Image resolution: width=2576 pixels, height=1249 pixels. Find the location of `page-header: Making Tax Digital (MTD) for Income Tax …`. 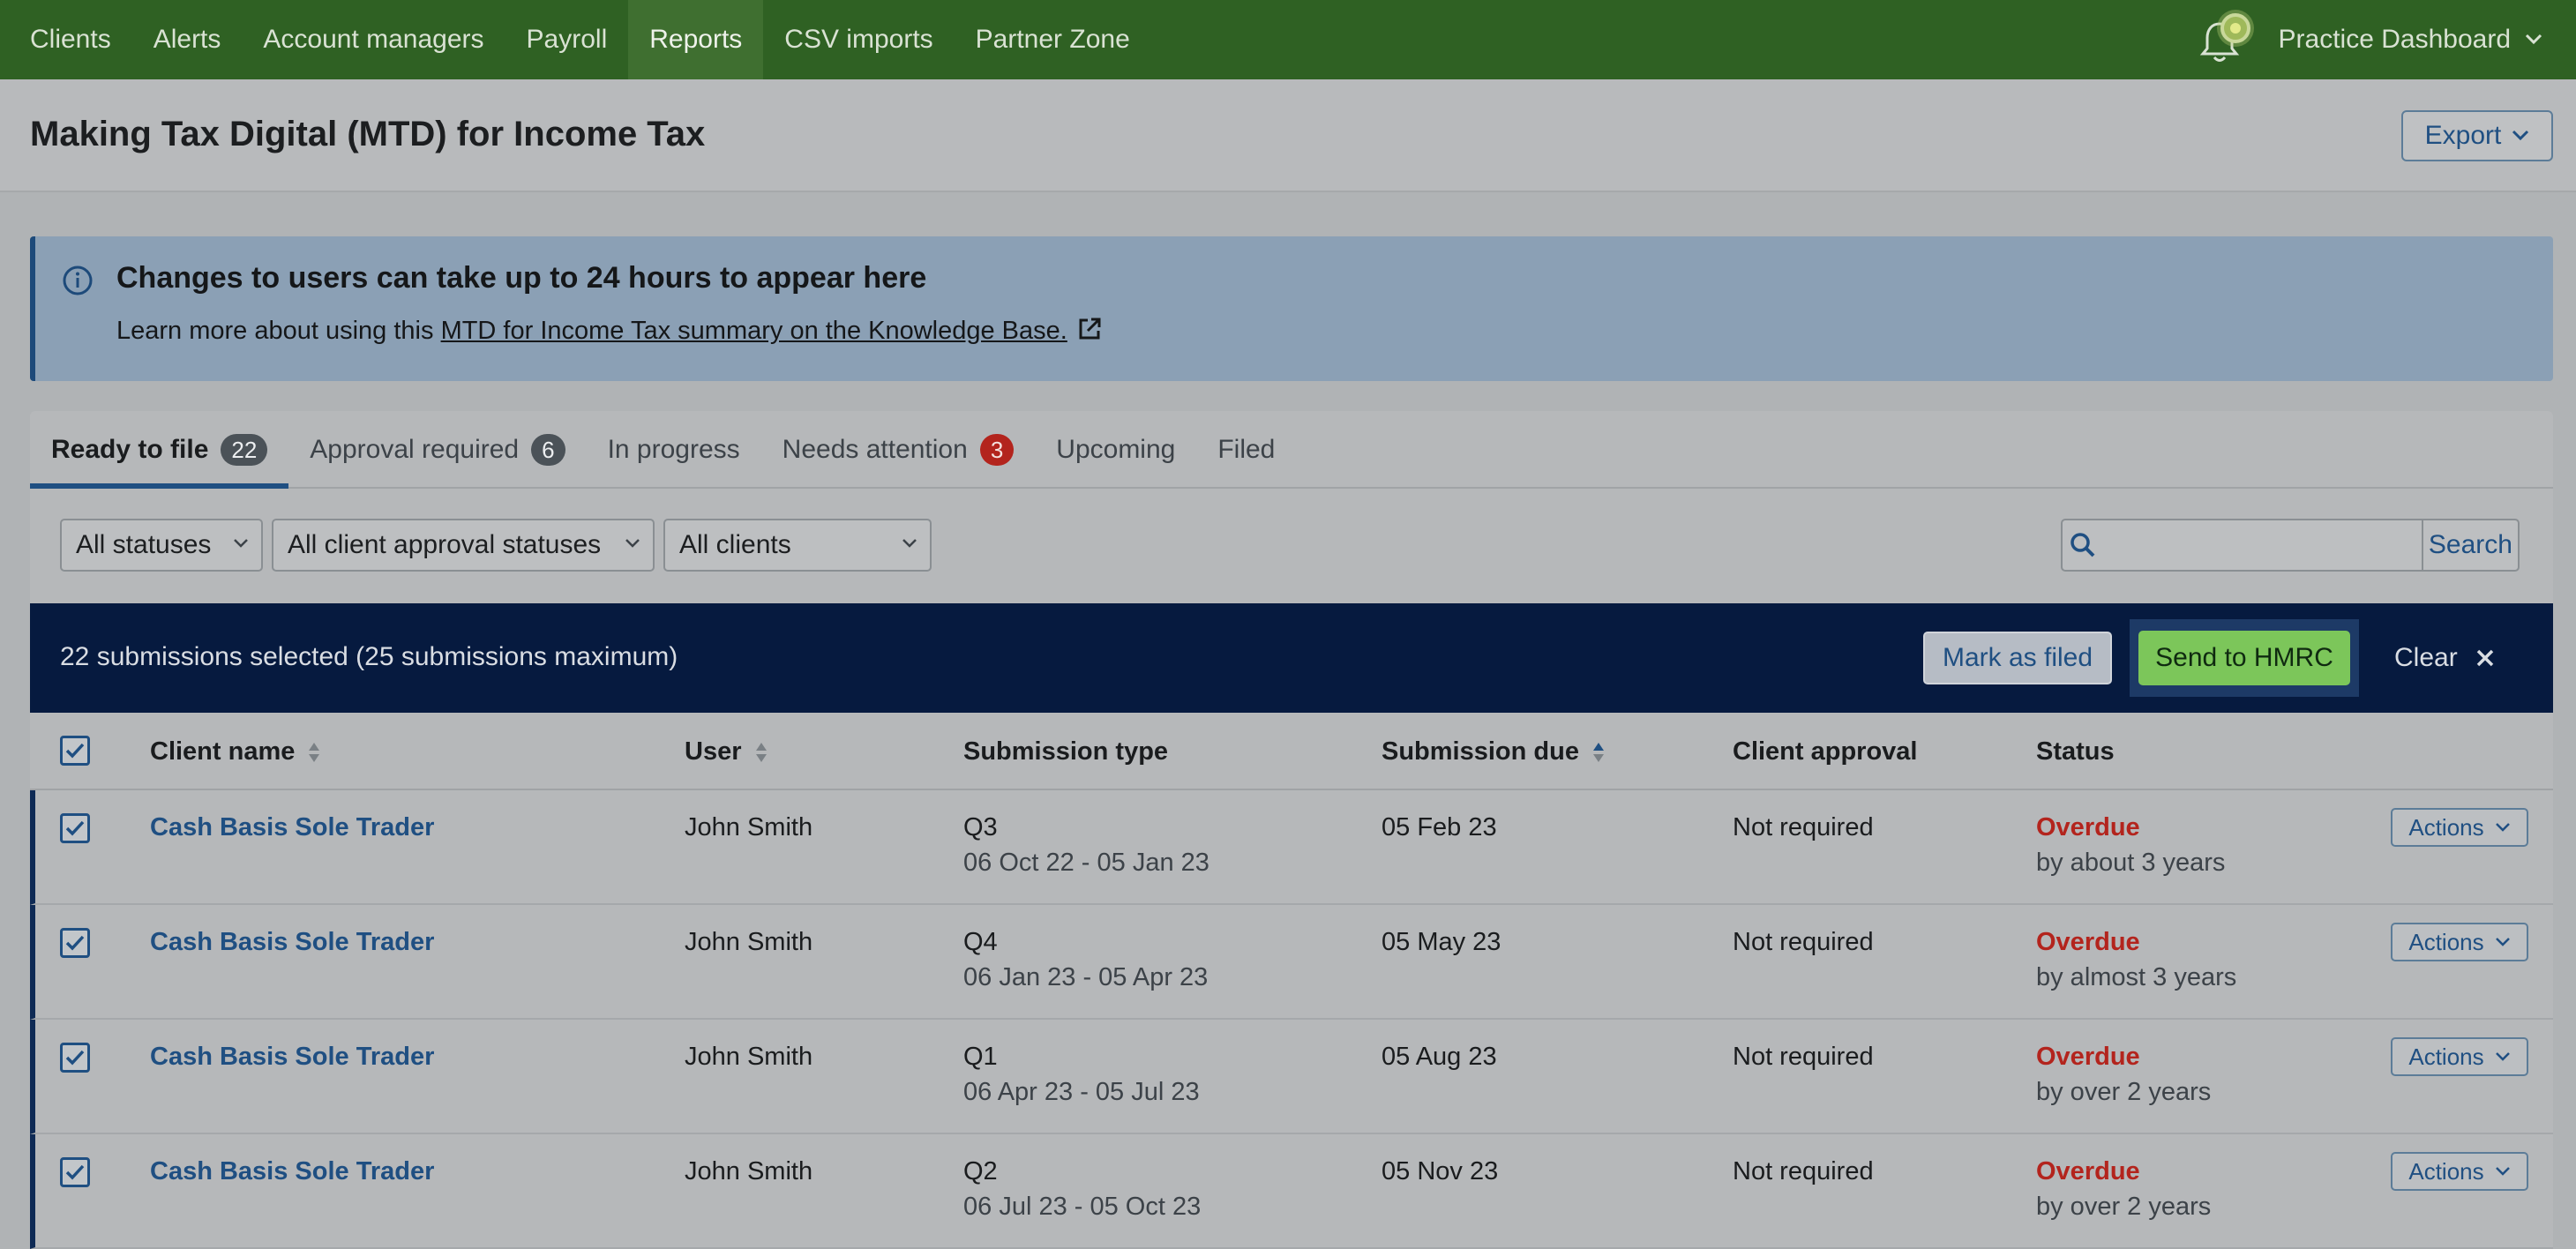

page-header: Making Tax Digital (MTD) for Income Tax … is located at coordinates (1288, 135).